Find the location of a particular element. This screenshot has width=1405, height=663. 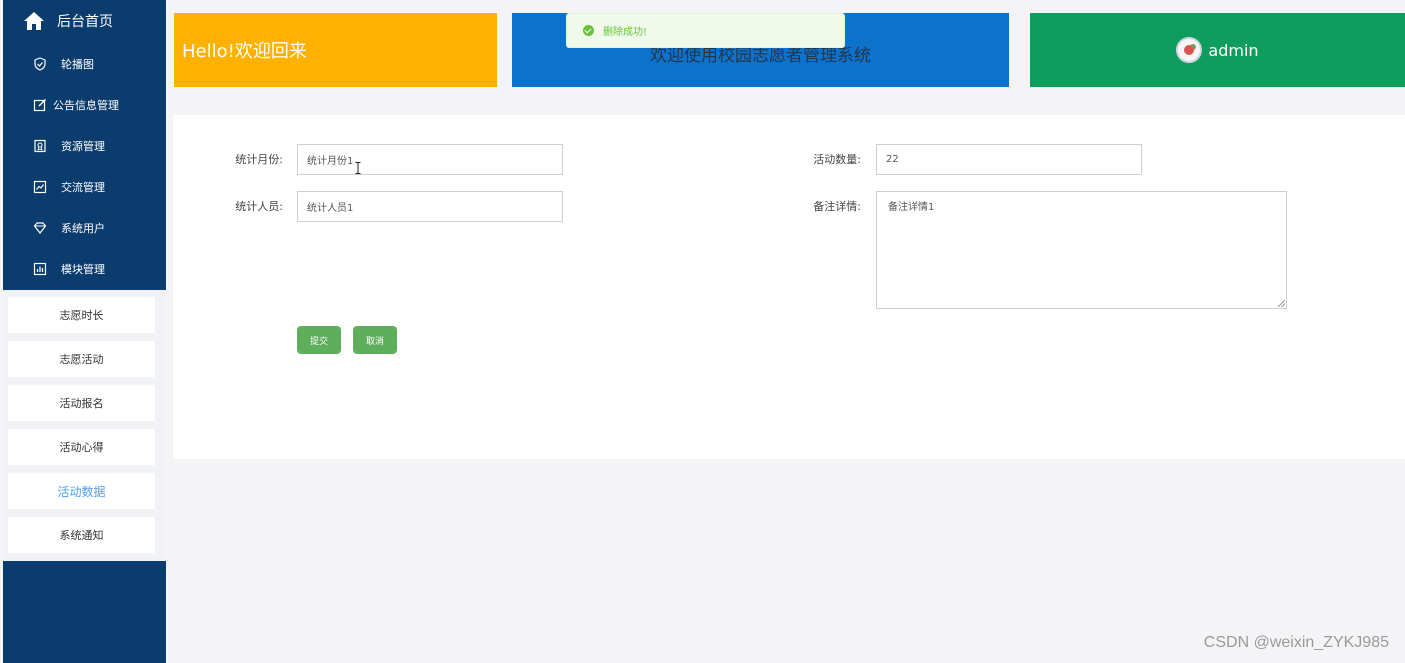

sidebar-item-users: 系统用户 is located at coordinates (84, 227).